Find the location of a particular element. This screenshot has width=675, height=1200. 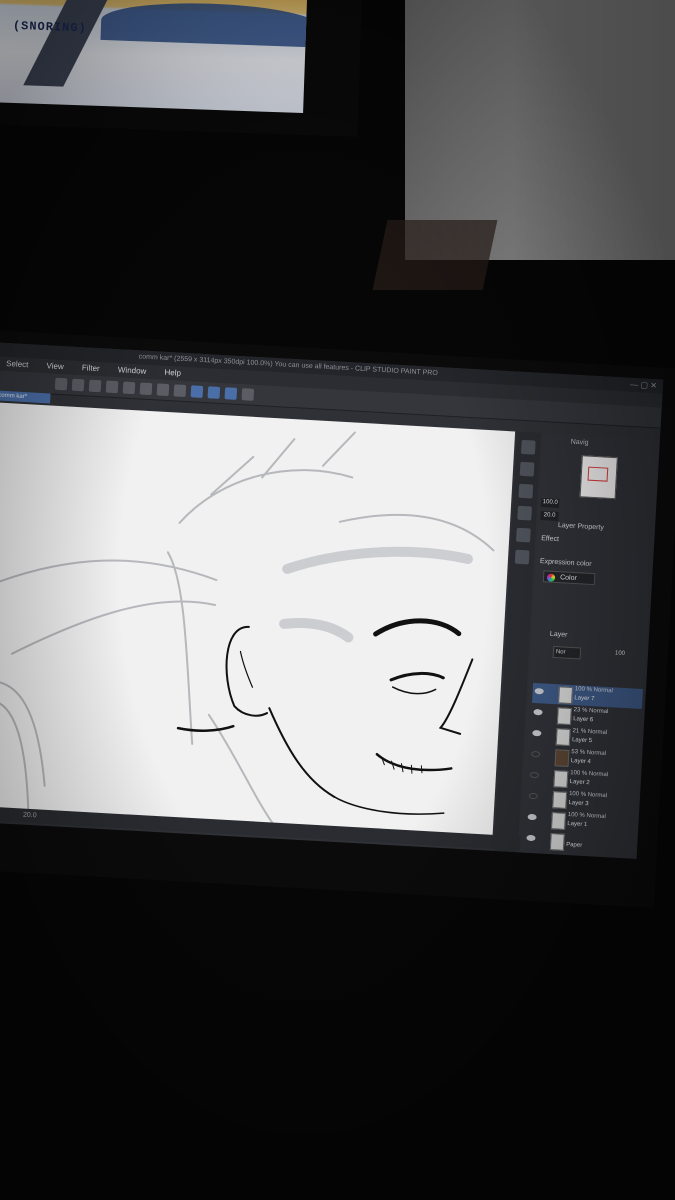

layer-property-title: Layer Property is located at coordinates (581, 527).